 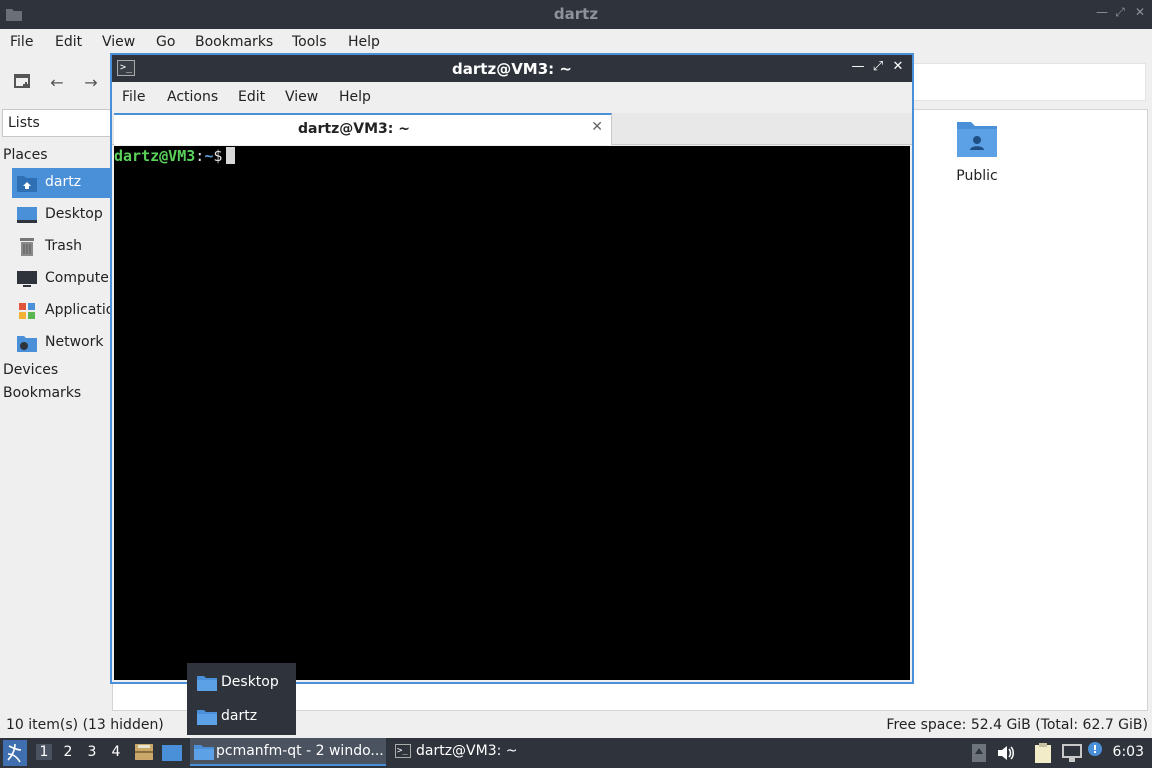 What do you see at coordinates (1017, 725) in the screenshot?
I see `status-free-space: Free space: 52.4 GiB (Total: 62.7 GiB)` at bounding box center [1017, 725].